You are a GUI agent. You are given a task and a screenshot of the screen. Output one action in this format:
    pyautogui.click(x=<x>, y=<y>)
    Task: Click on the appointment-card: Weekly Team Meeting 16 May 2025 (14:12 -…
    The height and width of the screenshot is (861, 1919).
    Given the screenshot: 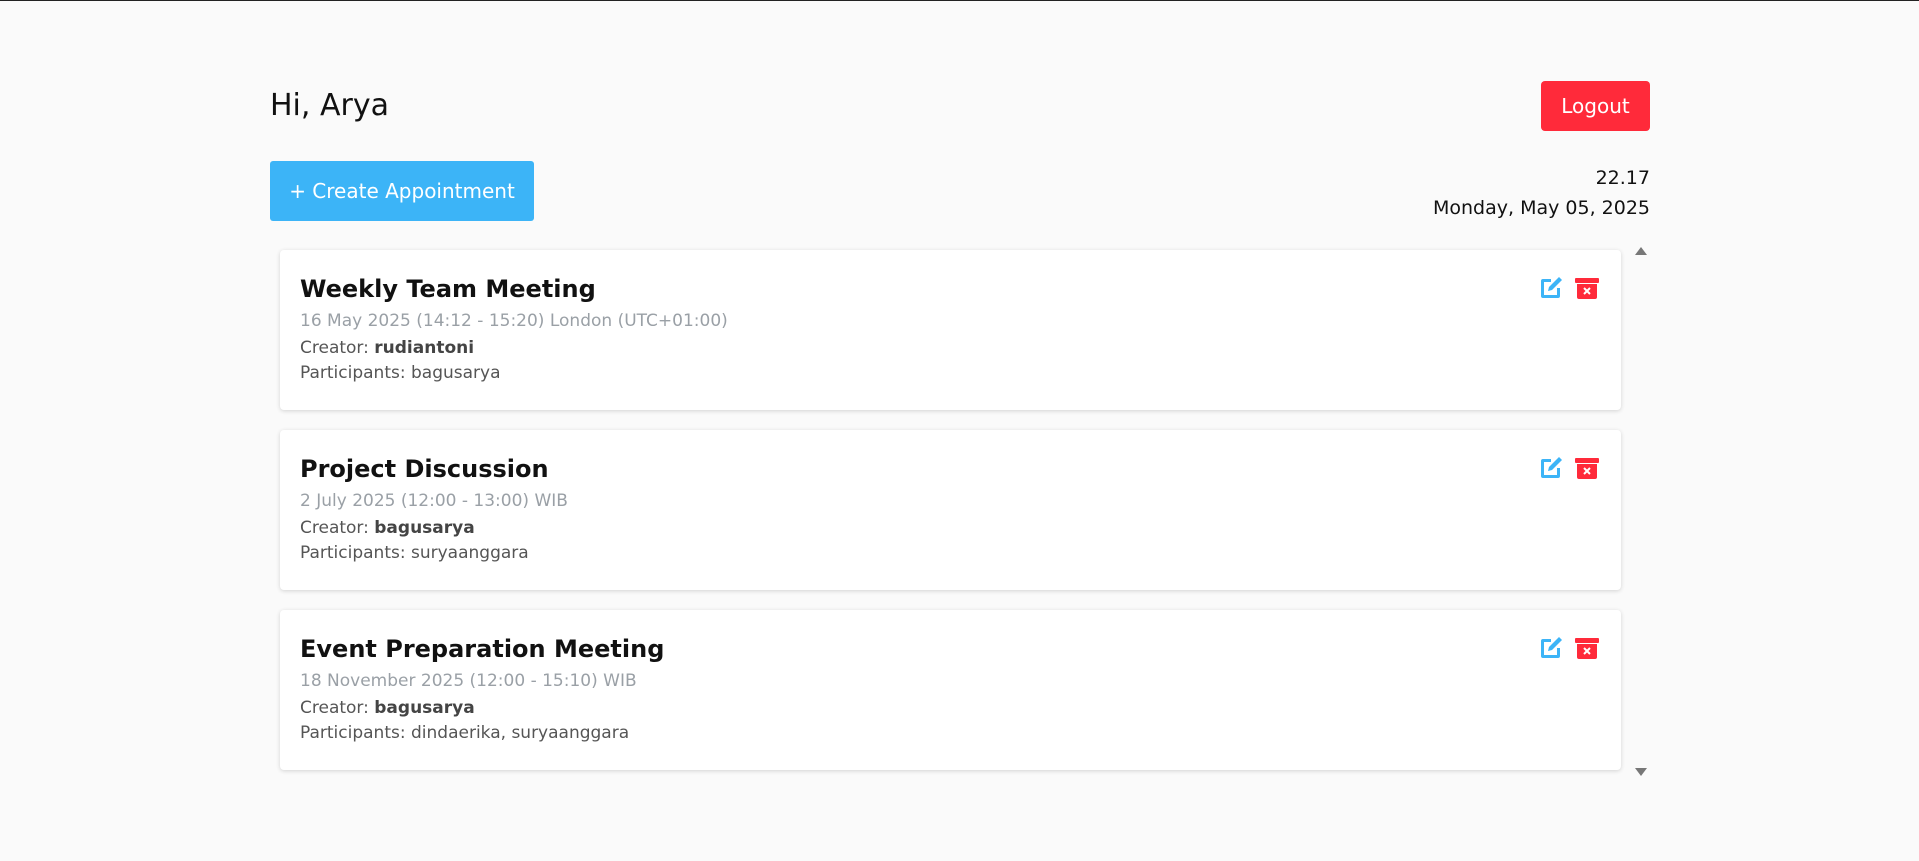 What is the action you would take?
    pyautogui.click(x=950, y=330)
    